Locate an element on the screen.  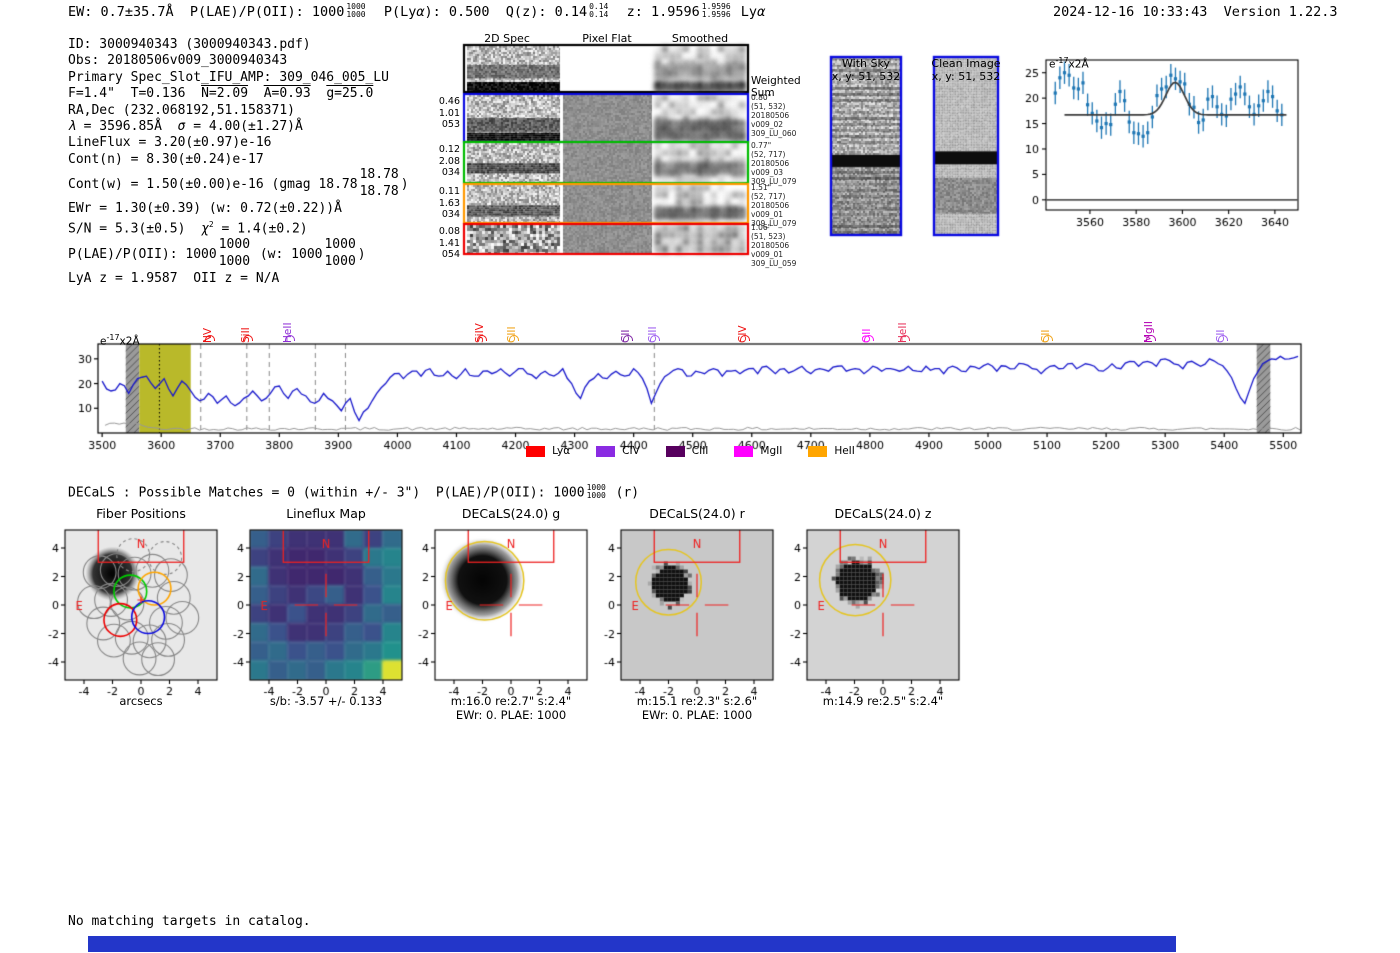
panel-title-2: DECaLS(24.0) g is located at coordinates (511, 513).